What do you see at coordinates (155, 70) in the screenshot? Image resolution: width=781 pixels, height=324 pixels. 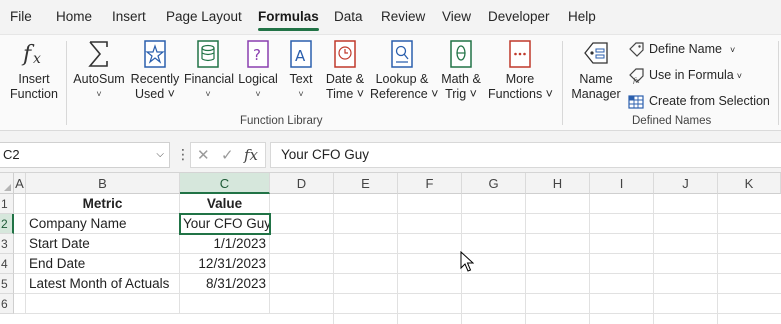 I see `recently-used-button: Recently Used ˅` at bounding box center [155, 70].